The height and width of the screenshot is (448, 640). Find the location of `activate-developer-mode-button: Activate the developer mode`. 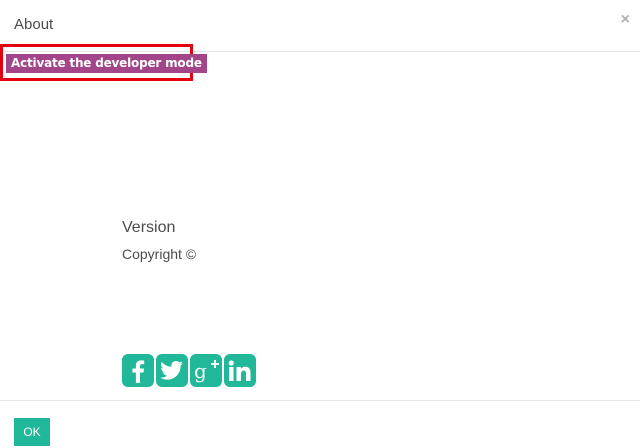

activate-developer-mode-button: Activate the developer mode is located at coordinates (106, 63).